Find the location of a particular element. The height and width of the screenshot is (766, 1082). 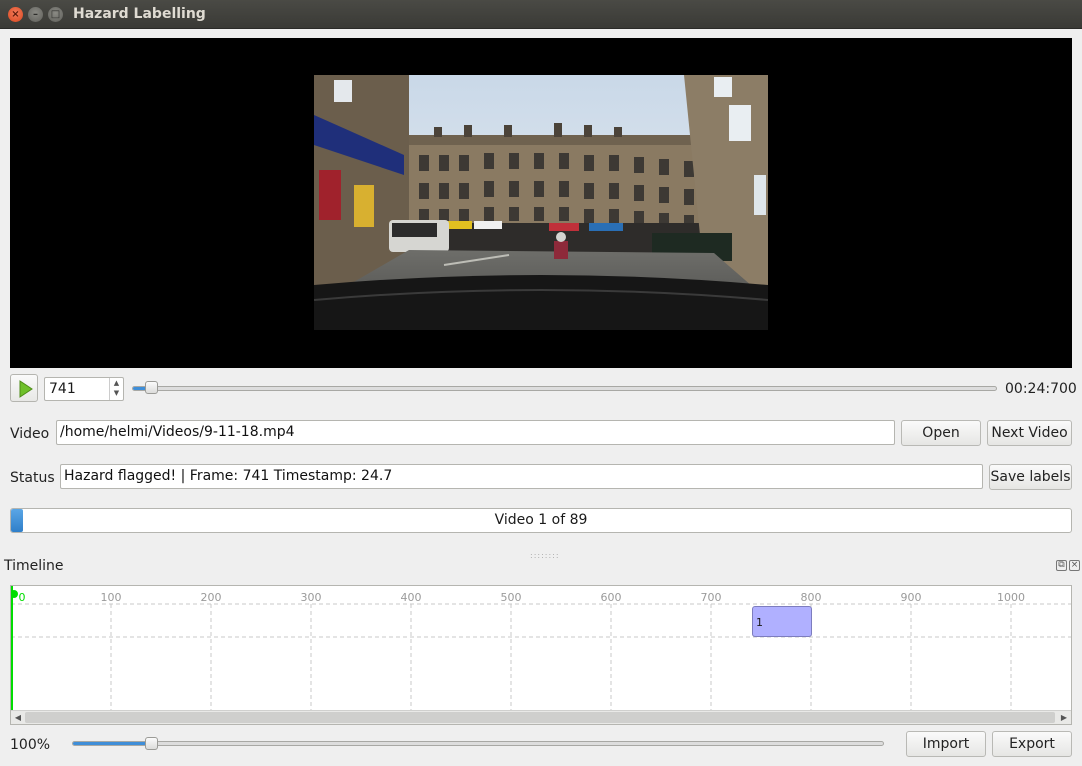

zoom-label: 100% is located at coordinates (30, 745).